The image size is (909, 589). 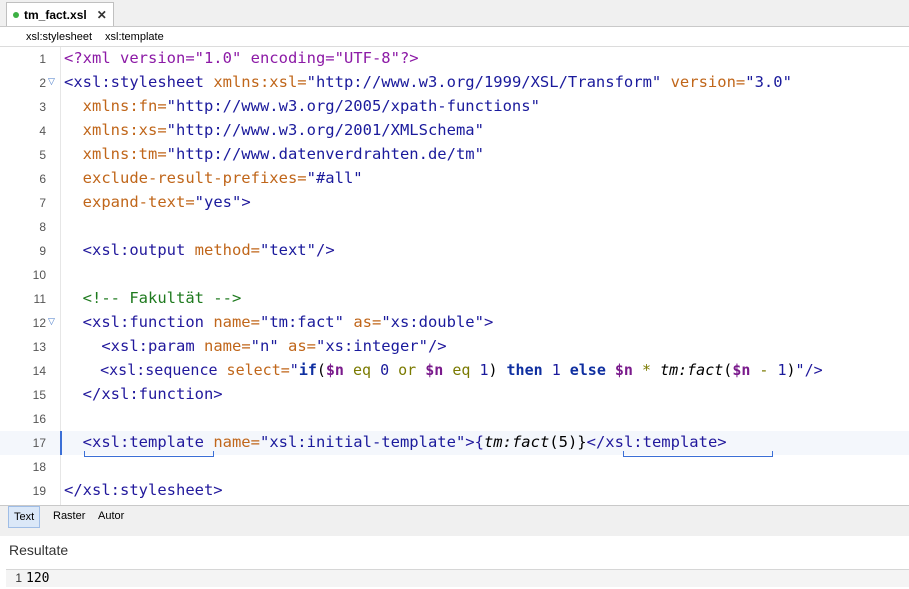 What do you see at coordinates (134, 322) in the screenshot?
I see `code-token: <xsl:function` at bounding box center [134, 322].